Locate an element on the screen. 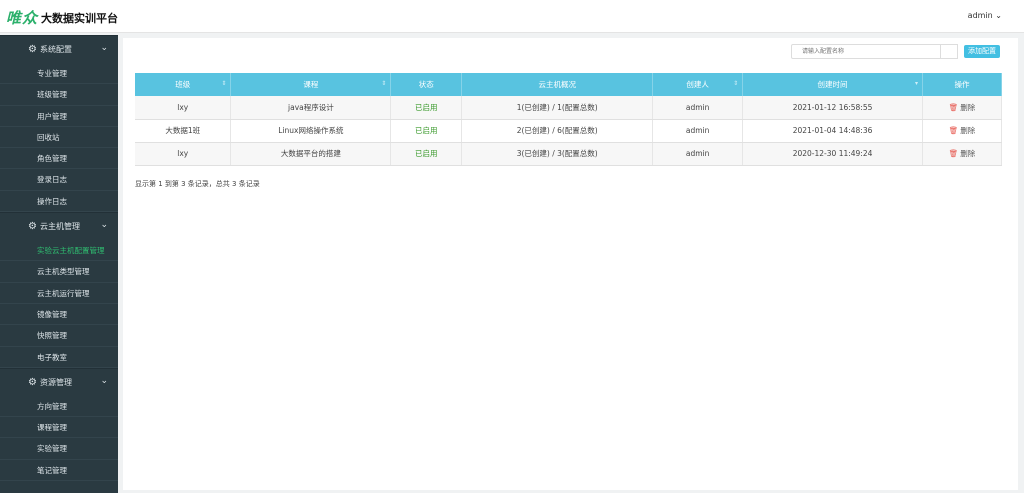 The width and height of the screenshot is (1024, 493). sidebar-section-label: 云主机管理 is located at coordinates (59, 227).